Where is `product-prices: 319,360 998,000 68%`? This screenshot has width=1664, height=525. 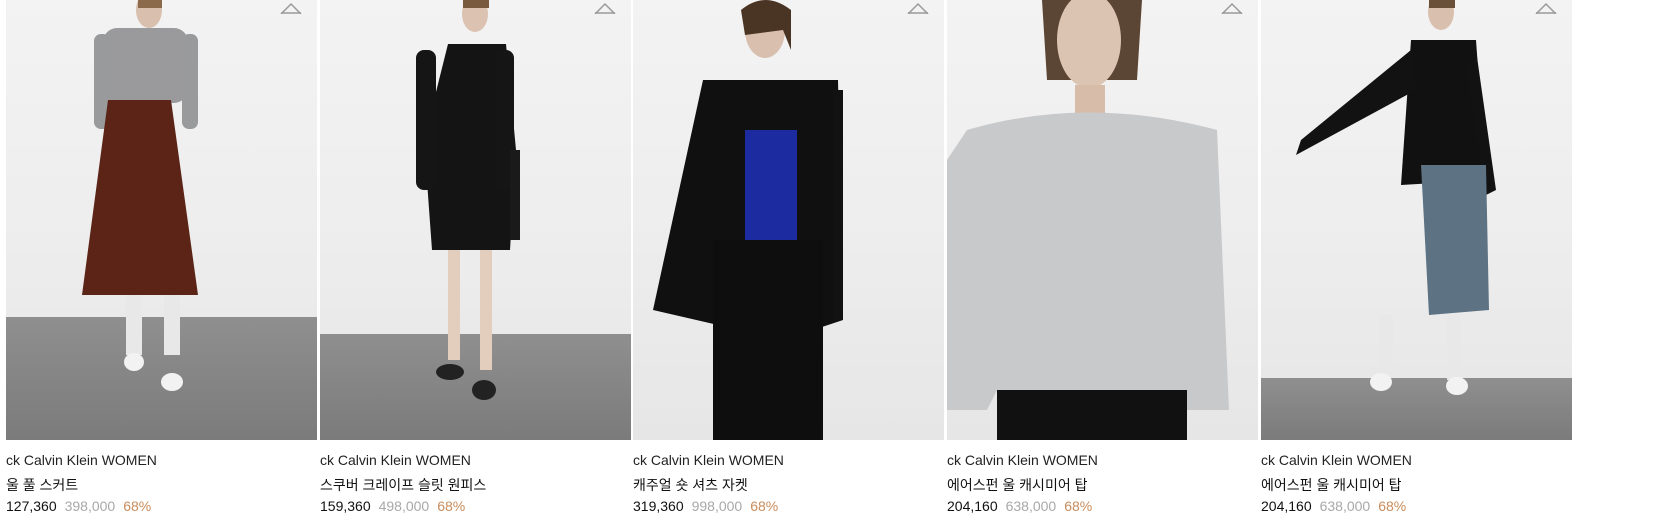 product-prices: 319,360 998,000 68% is located at coordinates (788, 508).